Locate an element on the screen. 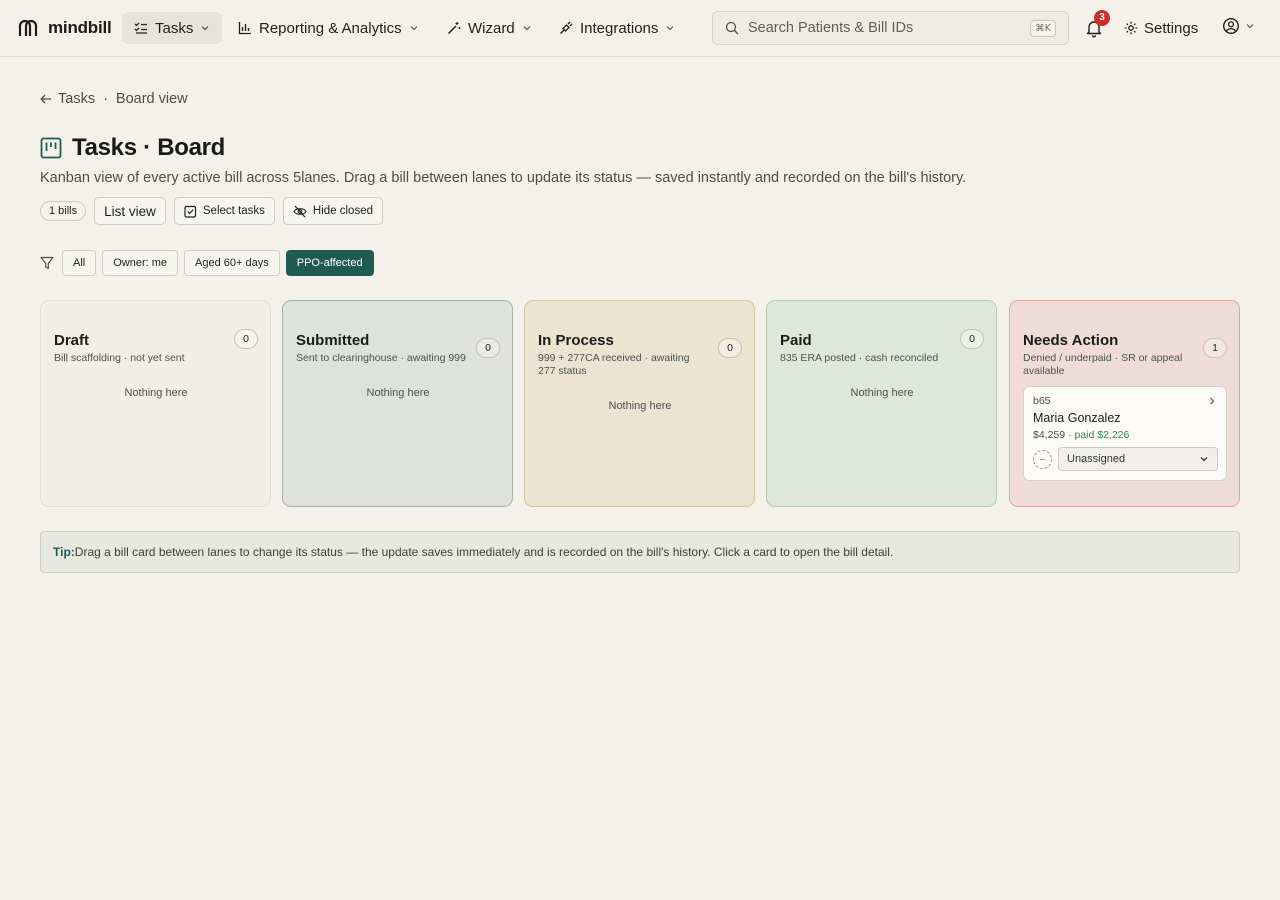 This screenshot has height=900, width=1280. filter-bar: All Owner: me Aged 60+ days PPO-affected is located at coordinates (207, 263).